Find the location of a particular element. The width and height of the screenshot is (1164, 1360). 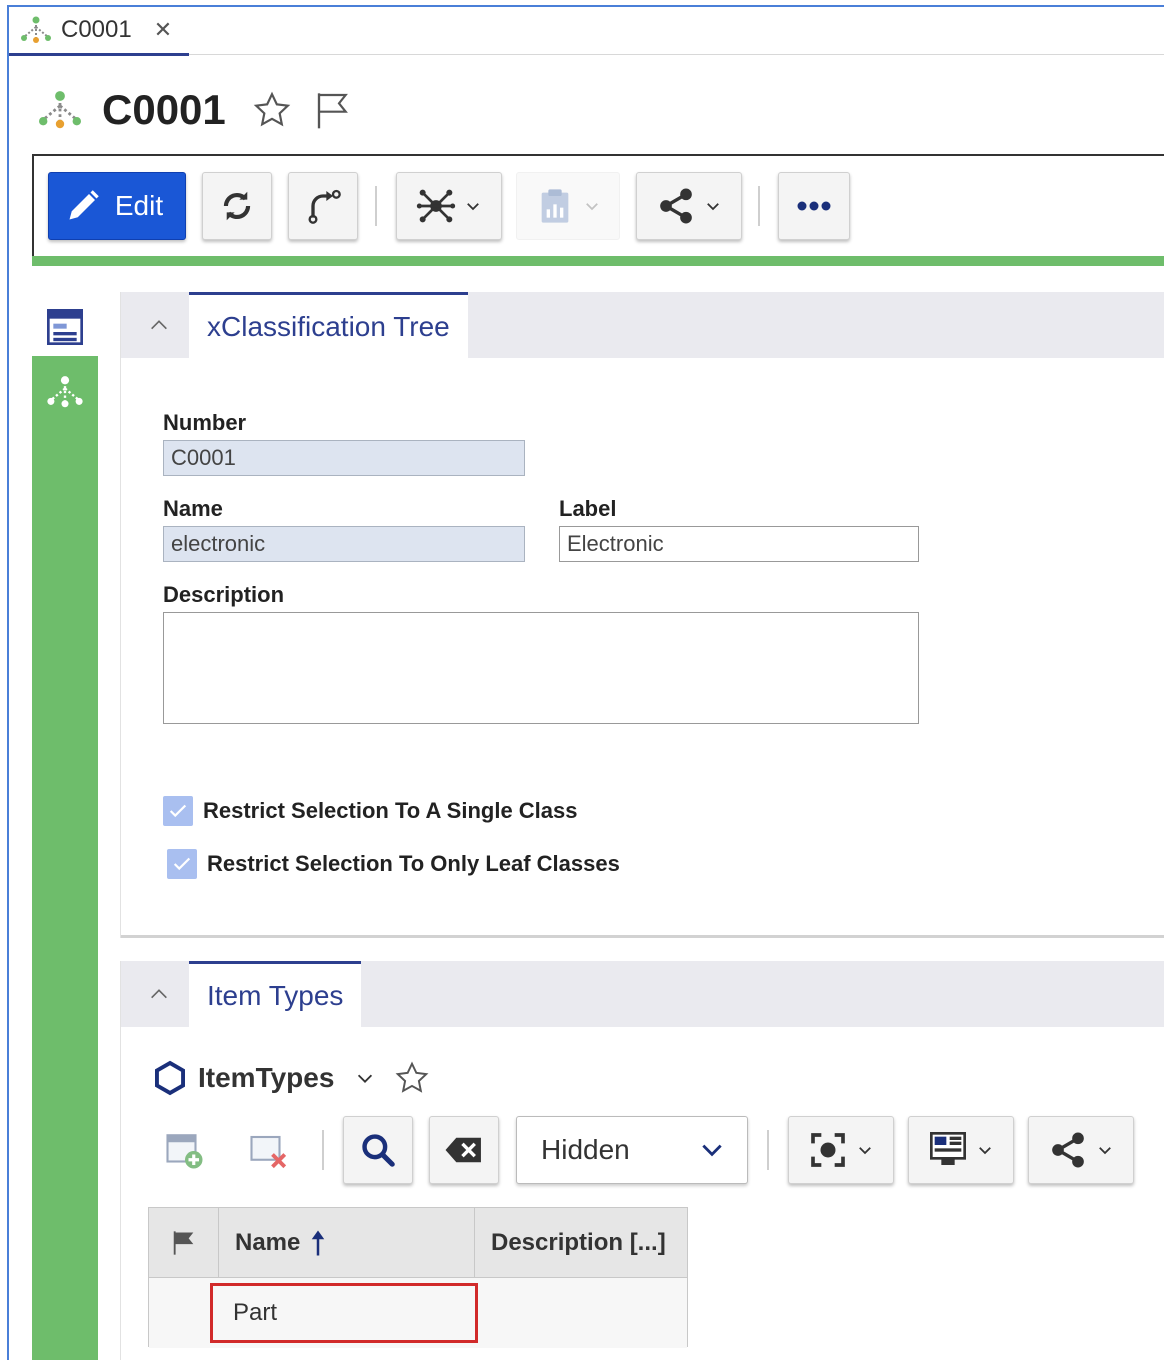

workflow-button is located at coordinates (323, 206).